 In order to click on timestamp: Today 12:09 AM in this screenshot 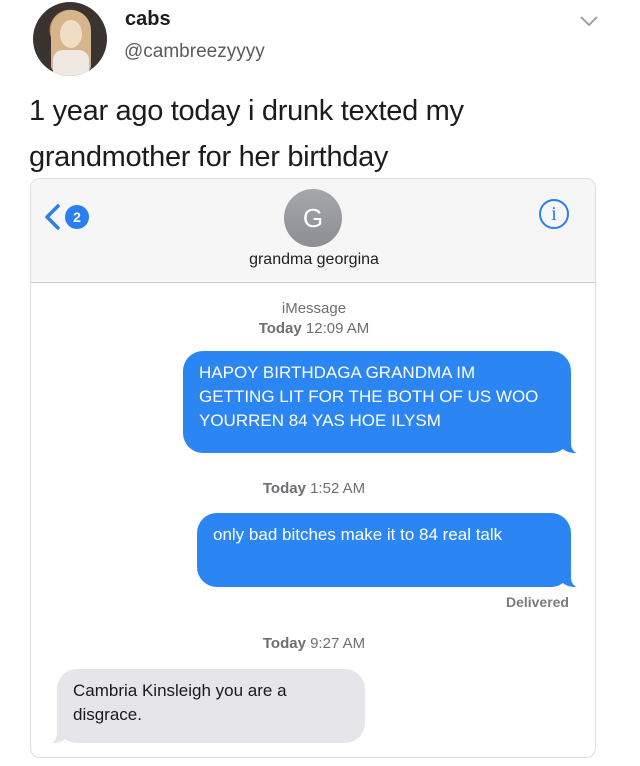, I will do `click(313, 329)`.